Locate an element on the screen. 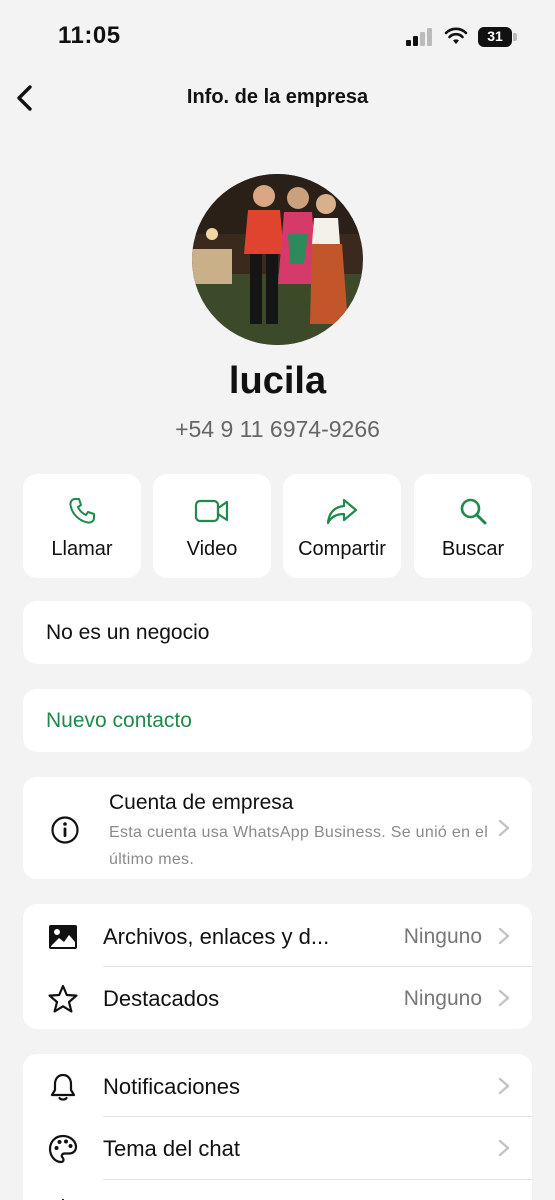 The image size is (555, 1200). battery-indicator: 31 is located at coordinates (498, 37).